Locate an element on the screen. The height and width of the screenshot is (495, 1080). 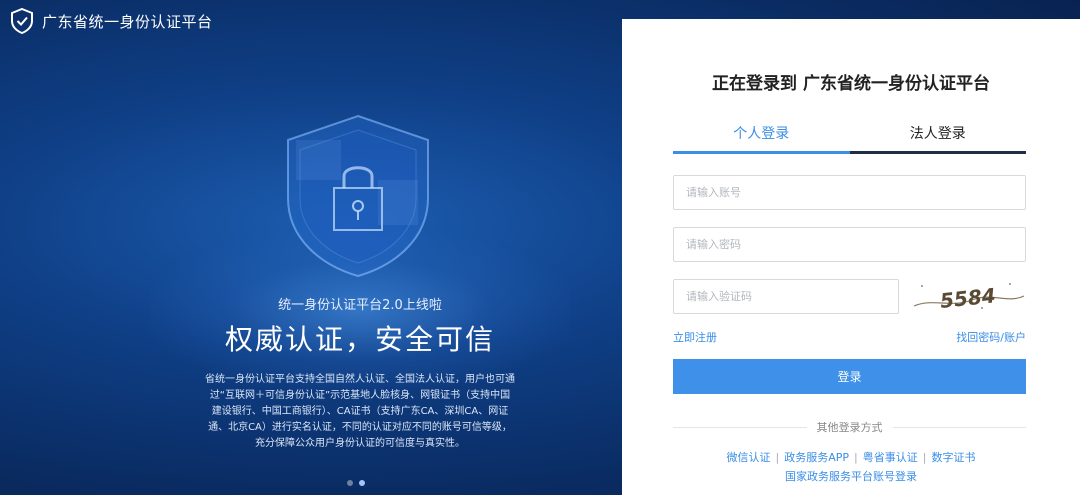
national-platform-row: 国家政务服务平台账号登录 is located at coordinates (851, 476).